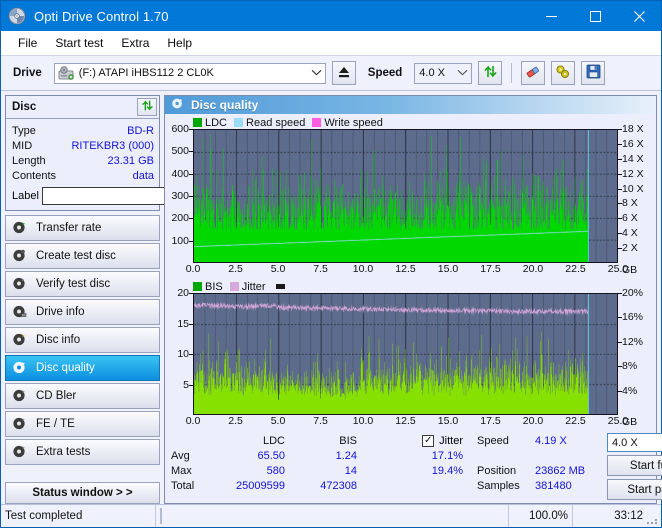 The height and width of the screenshot is (528, 662). I want to click on resize-grip, so click(654, 516).